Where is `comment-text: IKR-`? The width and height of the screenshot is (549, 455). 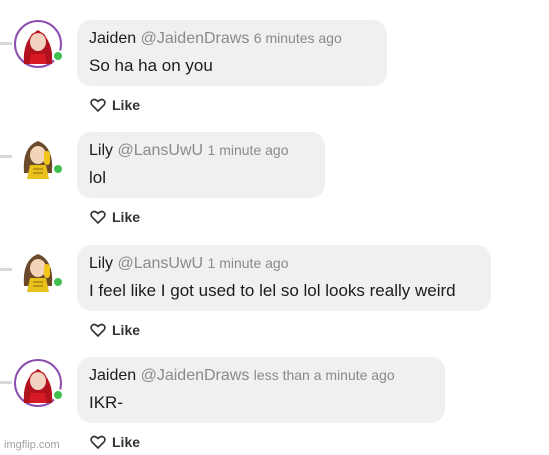
comment-text: IKR- is located at coordinates (106, 402).